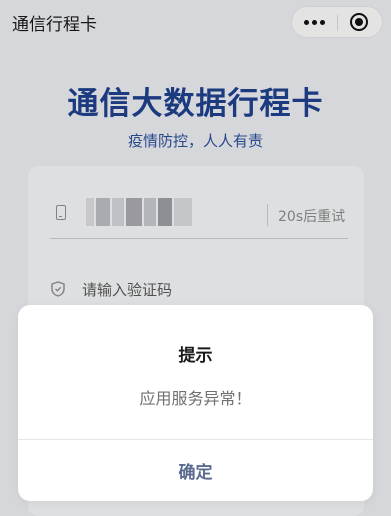 The height and width of the screenshot is (516, 391). What do you see at coordinates (195, 356) in the screenshot?
I see `dialog-title: 提示` at bounding box center [195, 356].